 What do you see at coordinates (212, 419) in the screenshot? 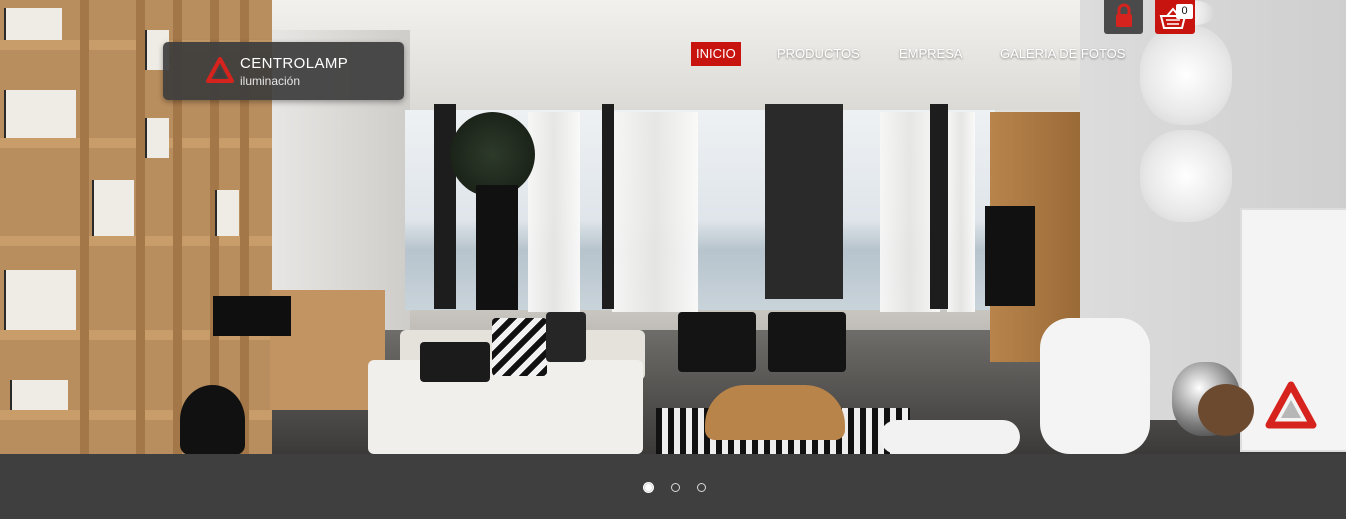
I see `side-table` at bounding box center [212, 419].